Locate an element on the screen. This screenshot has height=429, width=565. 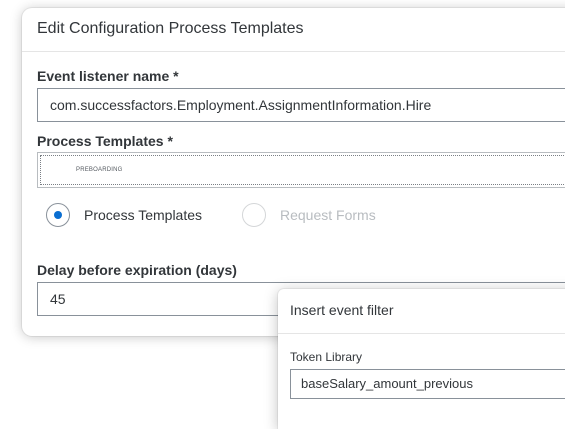
delay-label: Delay before expiration (days) is located at coordinates (137, 270).